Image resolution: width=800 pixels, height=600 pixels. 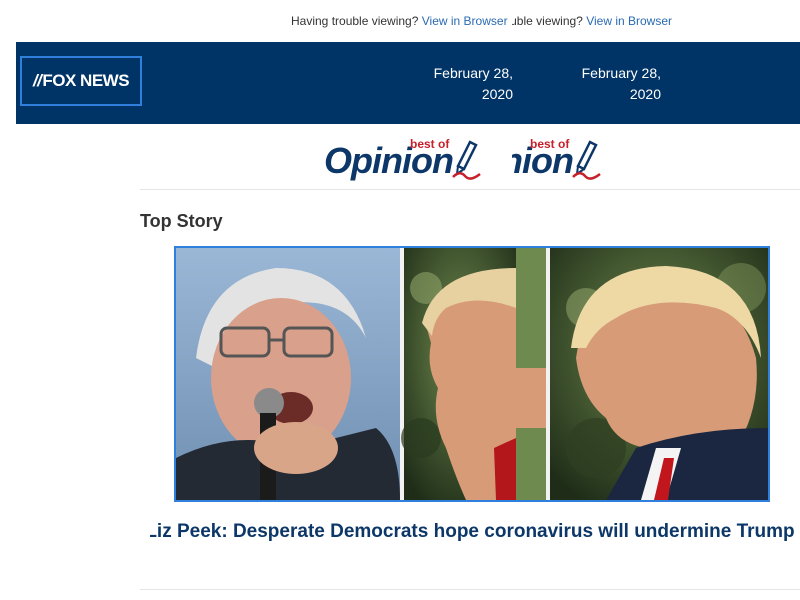 I want to click on section-title: Top Story, so click(x=181, y=221).